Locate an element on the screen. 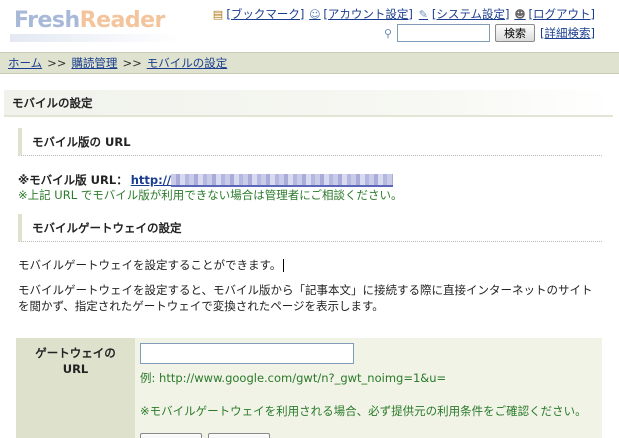 The image size is (619, 438). account-settings-label: [アカウント設定] is located at coordinates (368, 14).